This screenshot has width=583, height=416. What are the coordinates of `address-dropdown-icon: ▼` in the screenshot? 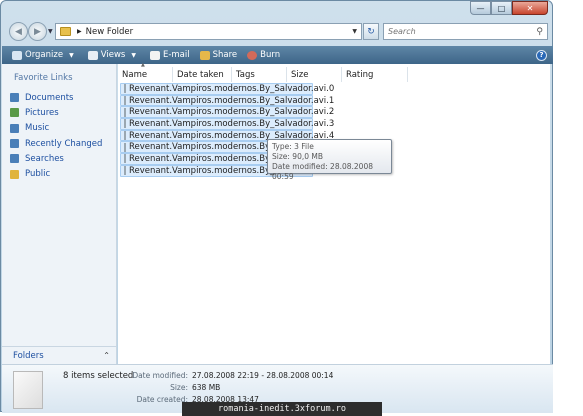 It's located at (354, 31).